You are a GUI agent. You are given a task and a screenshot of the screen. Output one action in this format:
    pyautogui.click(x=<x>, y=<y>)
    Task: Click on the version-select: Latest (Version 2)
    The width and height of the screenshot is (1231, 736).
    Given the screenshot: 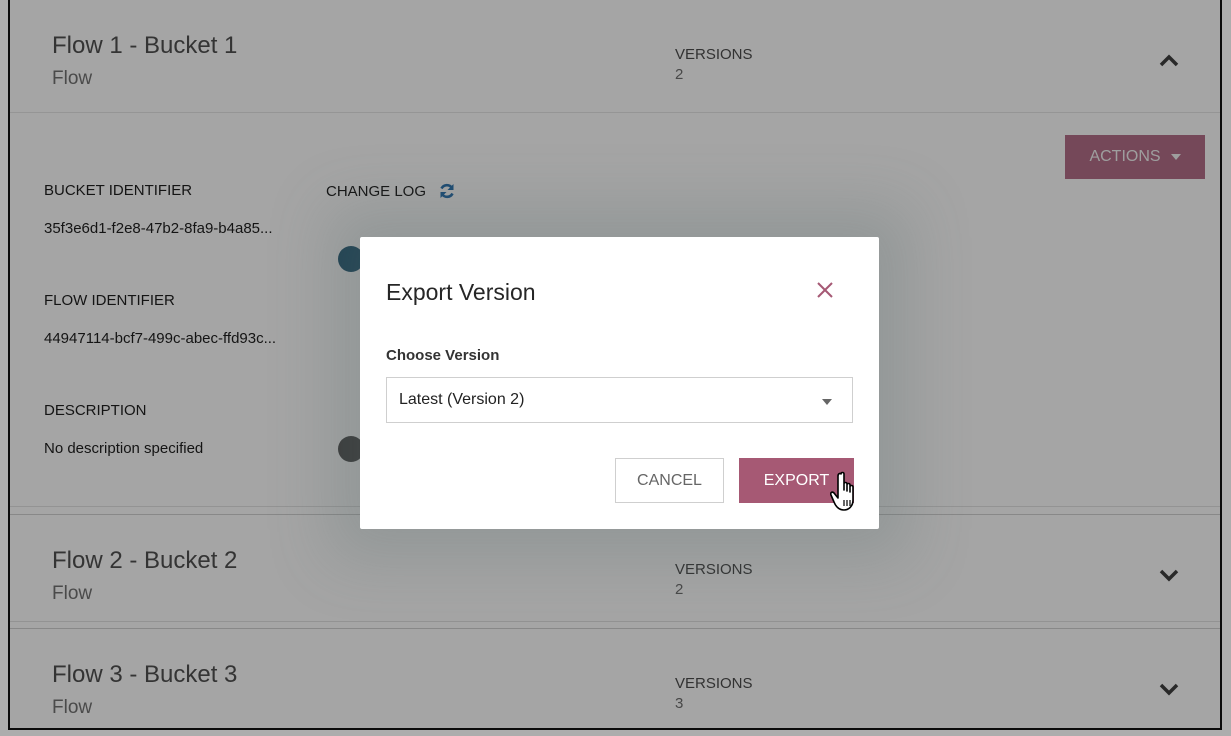 What is the action you would take?
    pyautogui.click(x=619, y=400)
    